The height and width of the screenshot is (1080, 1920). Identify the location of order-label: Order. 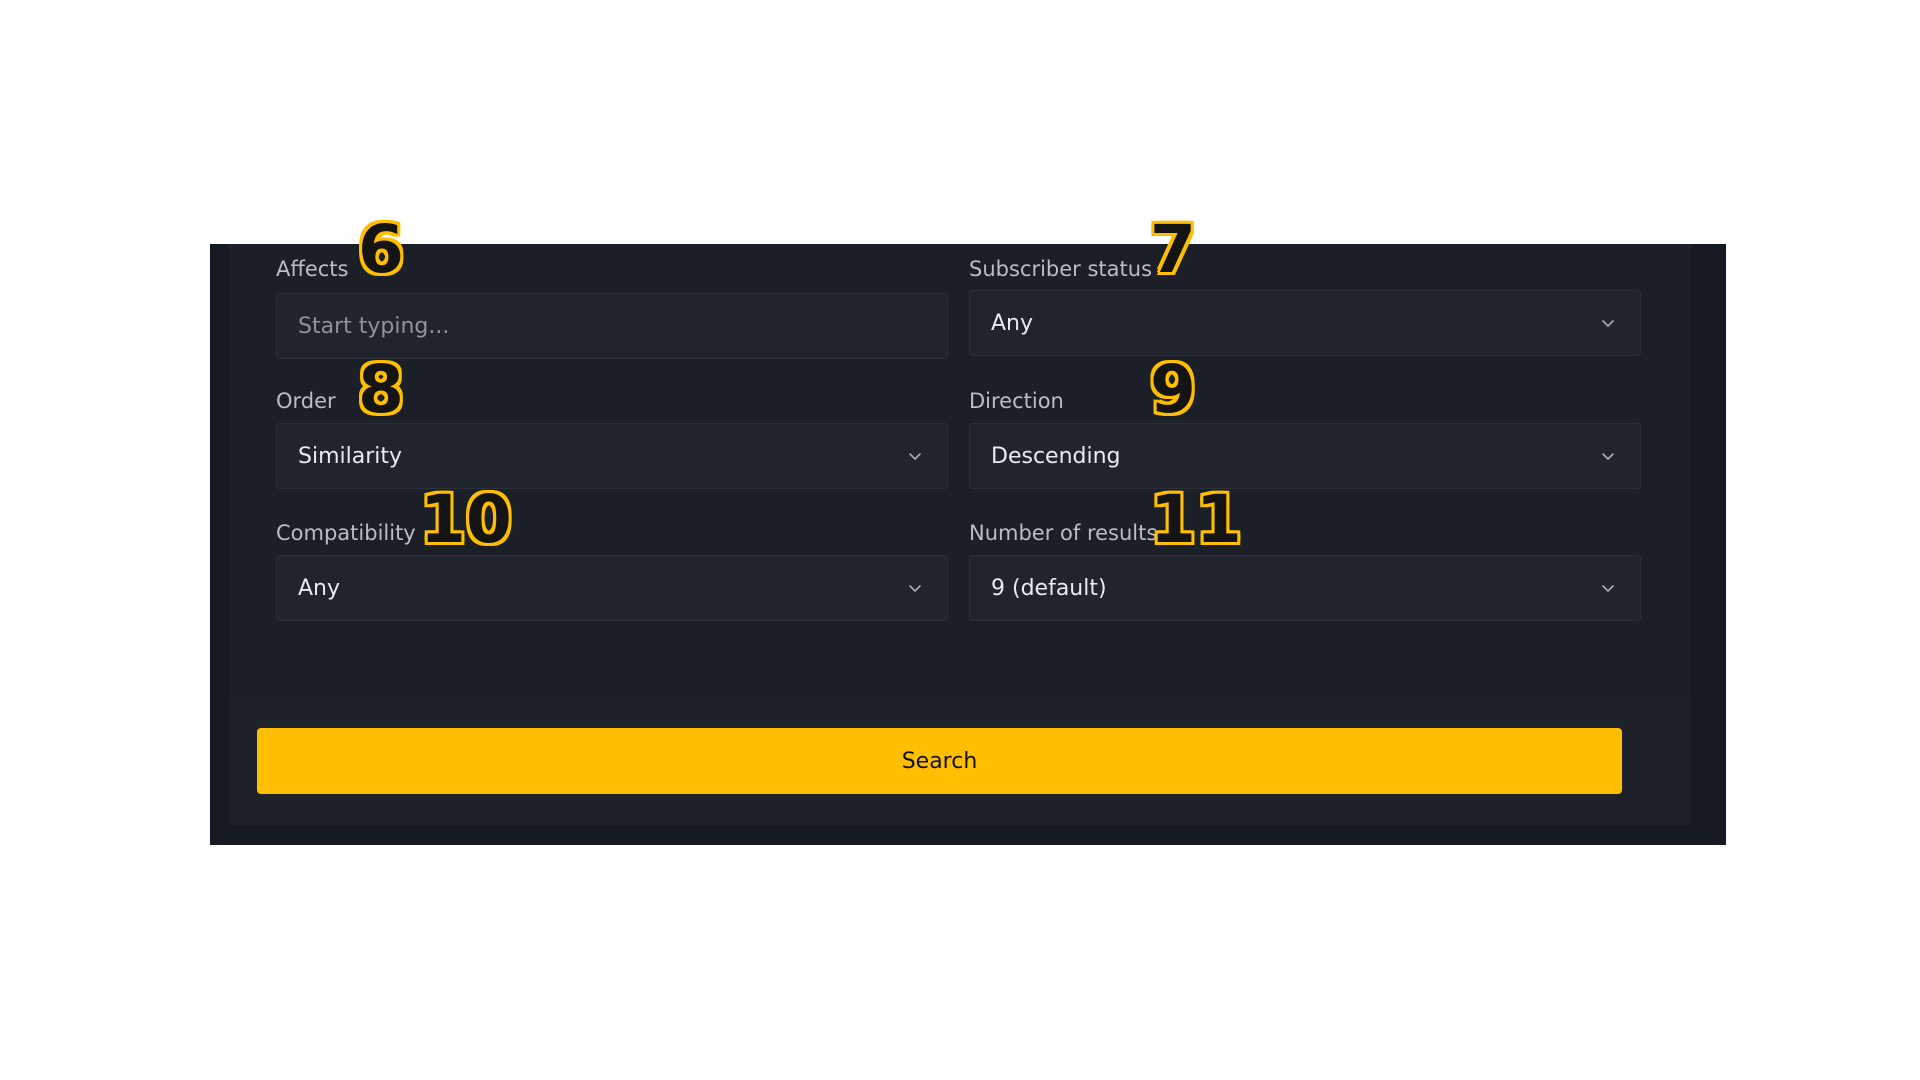
(306, 401).